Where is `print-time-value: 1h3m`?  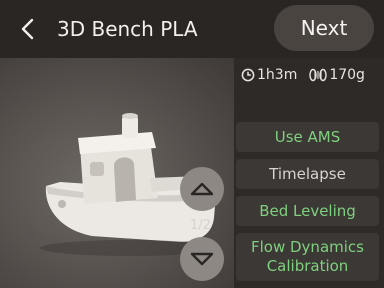
print-time-value: 1h3m is located at coordinates (277, 75).